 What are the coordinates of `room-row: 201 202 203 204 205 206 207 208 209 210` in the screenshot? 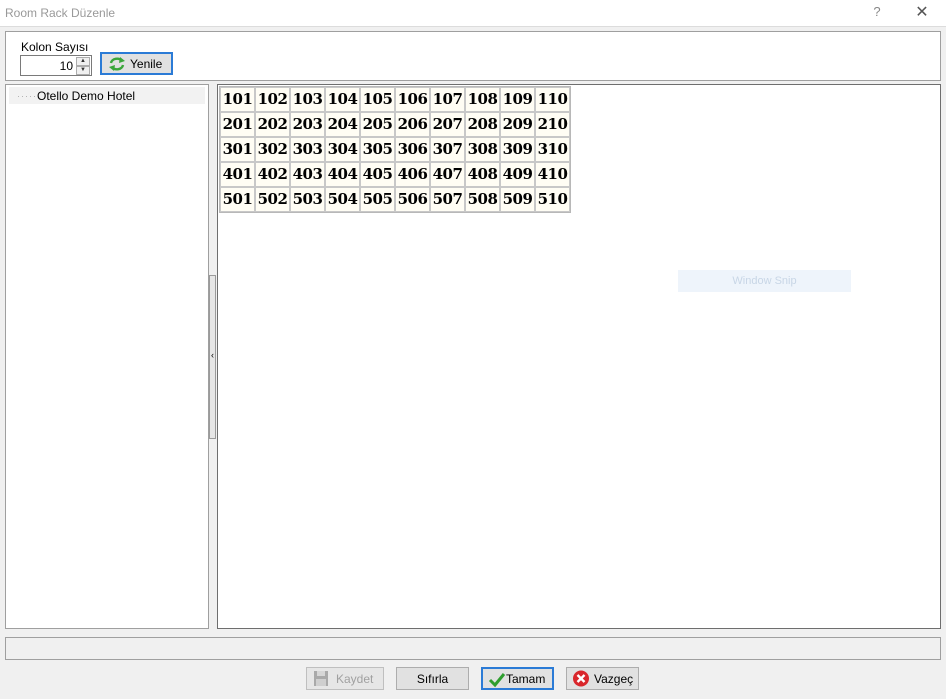 It's located at (395, 124).